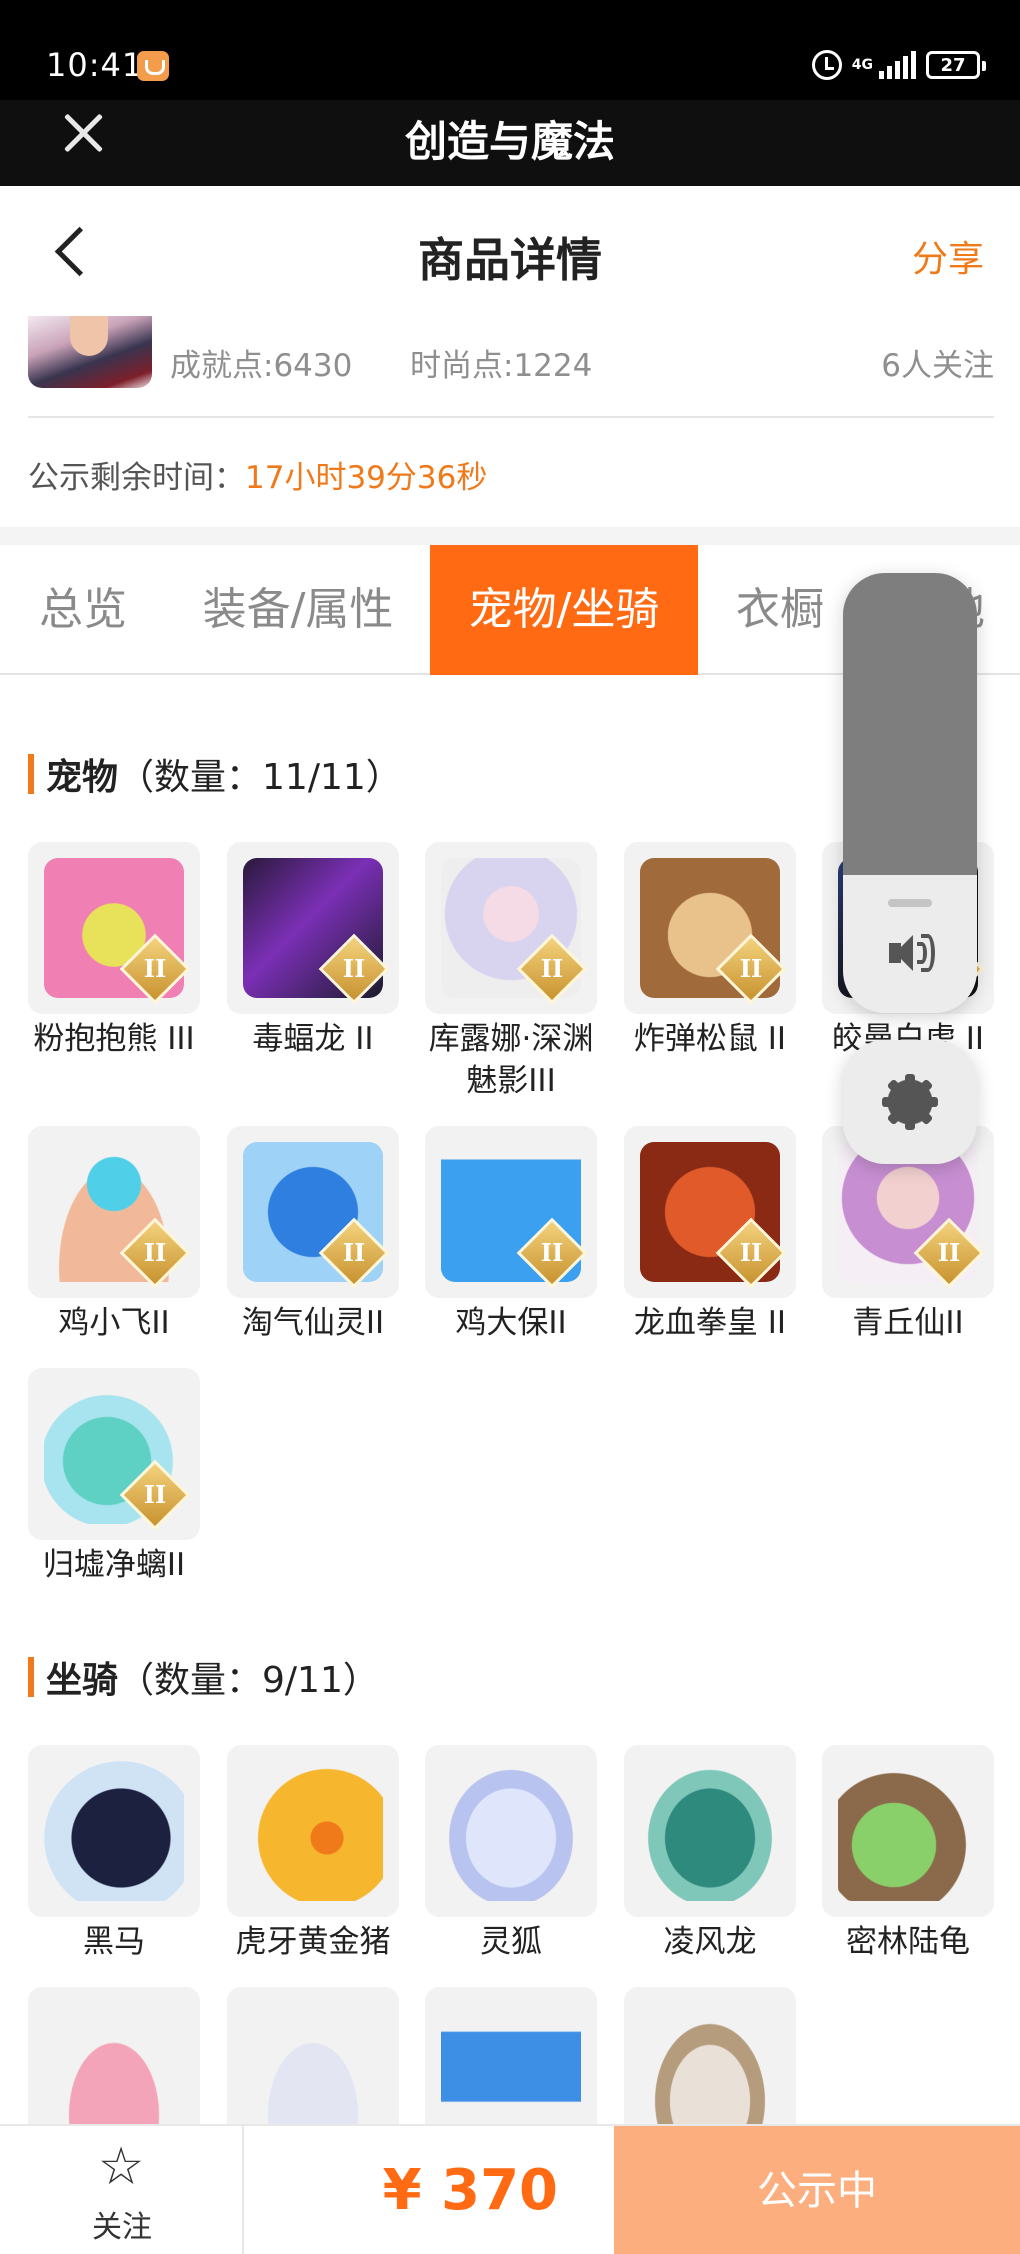  I want to click on signal-icon, so click(897, 65).